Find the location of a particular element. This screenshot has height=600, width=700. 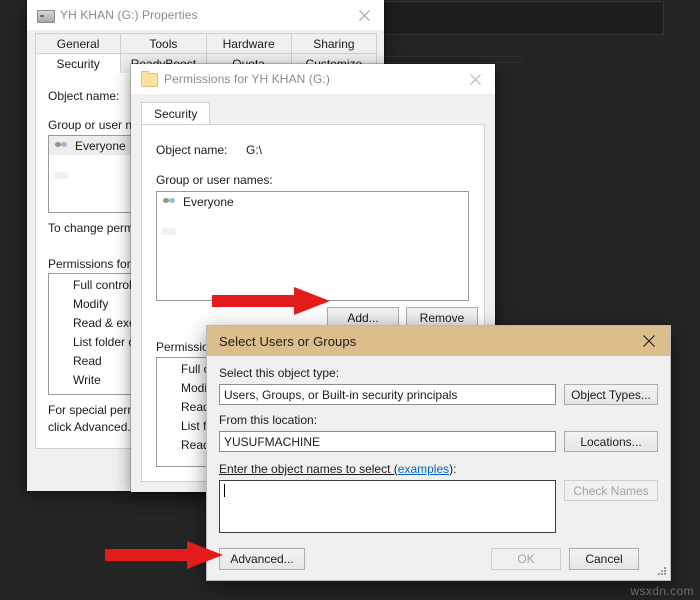

select-users-dialog-title: Select Users or Groups is located at coordinates (288, 341).